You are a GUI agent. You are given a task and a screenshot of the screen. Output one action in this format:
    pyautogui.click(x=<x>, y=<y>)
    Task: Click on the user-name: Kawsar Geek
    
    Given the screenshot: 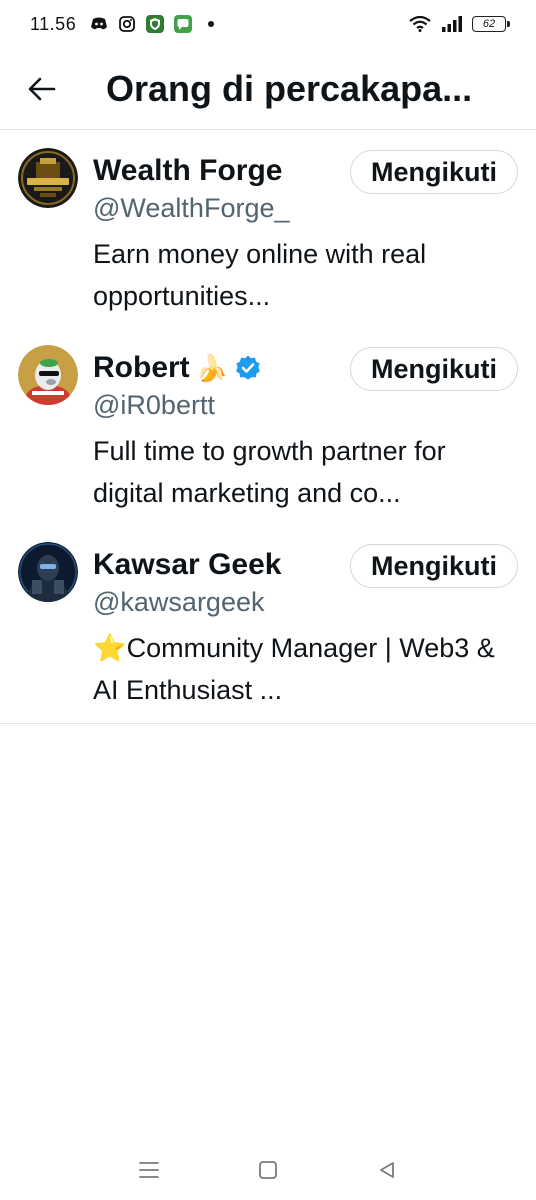 What is the action you would take?
    pyautogui.click(x=187, y=565)
    